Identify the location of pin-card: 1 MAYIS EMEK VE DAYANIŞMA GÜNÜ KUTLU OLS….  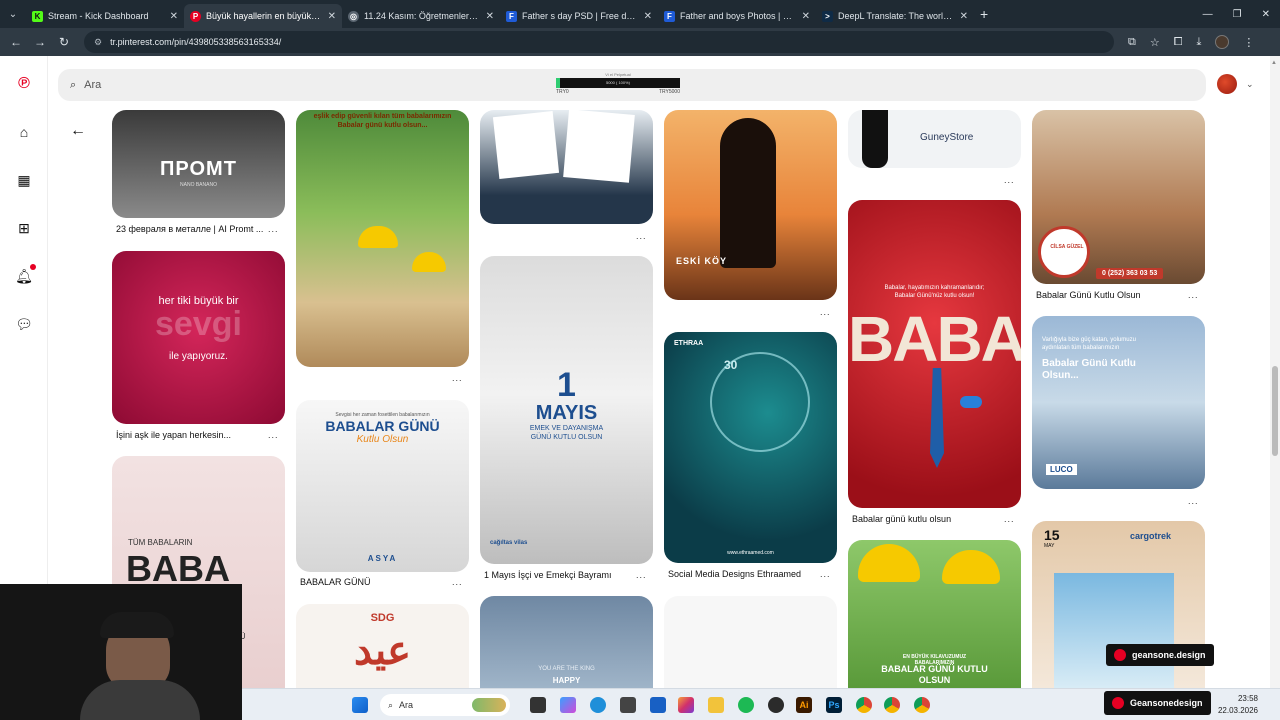
(566, 410).